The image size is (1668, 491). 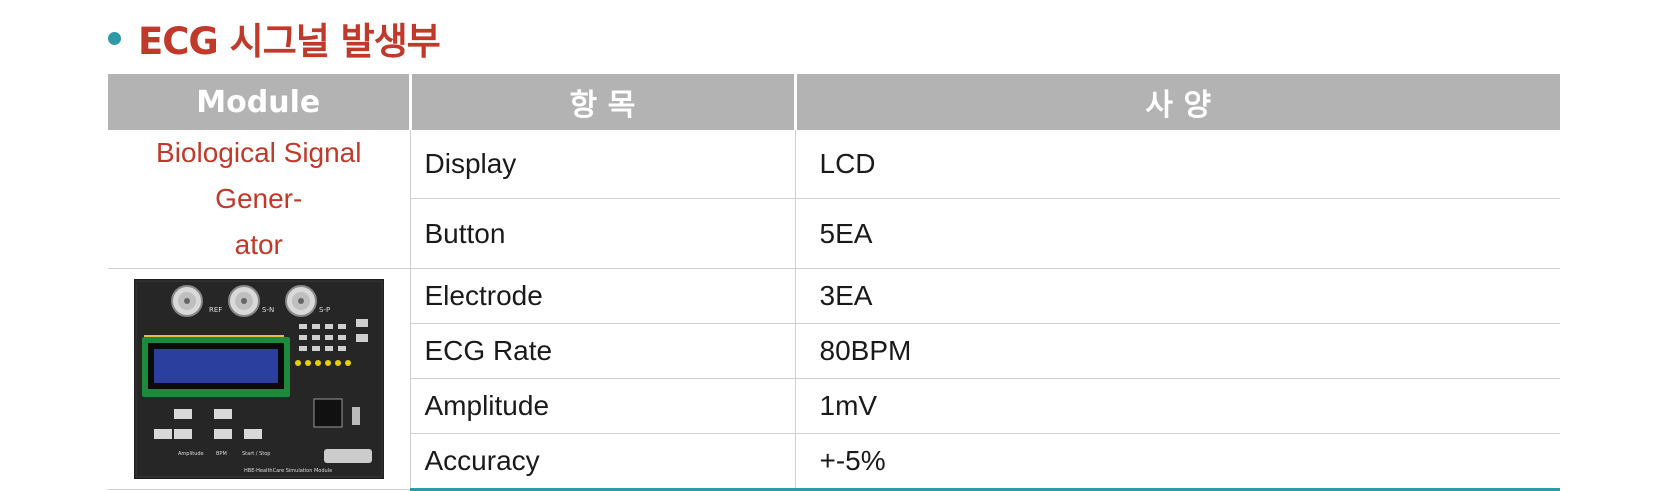 What do you see at coordinates (1177, 462) in the screenshot?
I see `spec-cell: +-5%` at bounding box center [1177, 462].